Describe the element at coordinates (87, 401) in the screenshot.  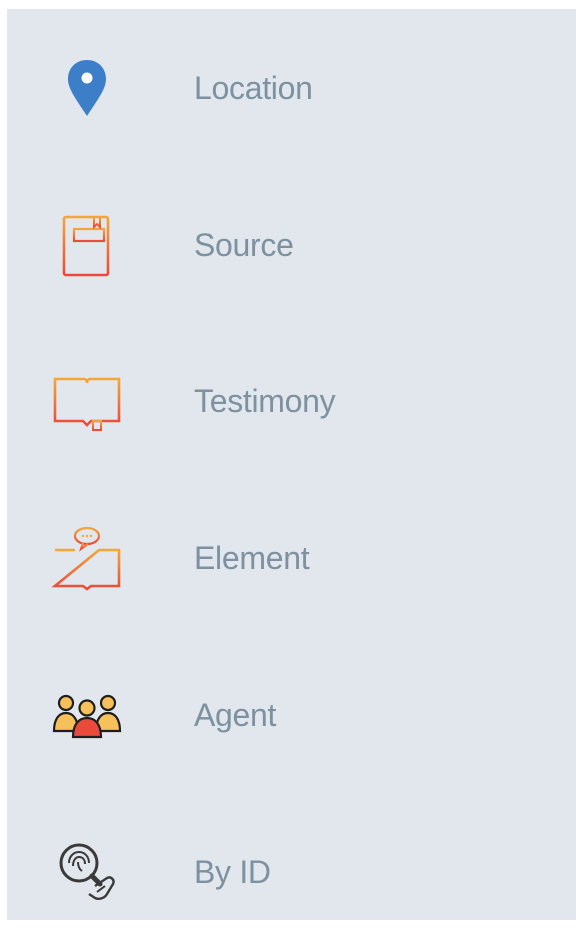
I see `open-book-icon` at that location.